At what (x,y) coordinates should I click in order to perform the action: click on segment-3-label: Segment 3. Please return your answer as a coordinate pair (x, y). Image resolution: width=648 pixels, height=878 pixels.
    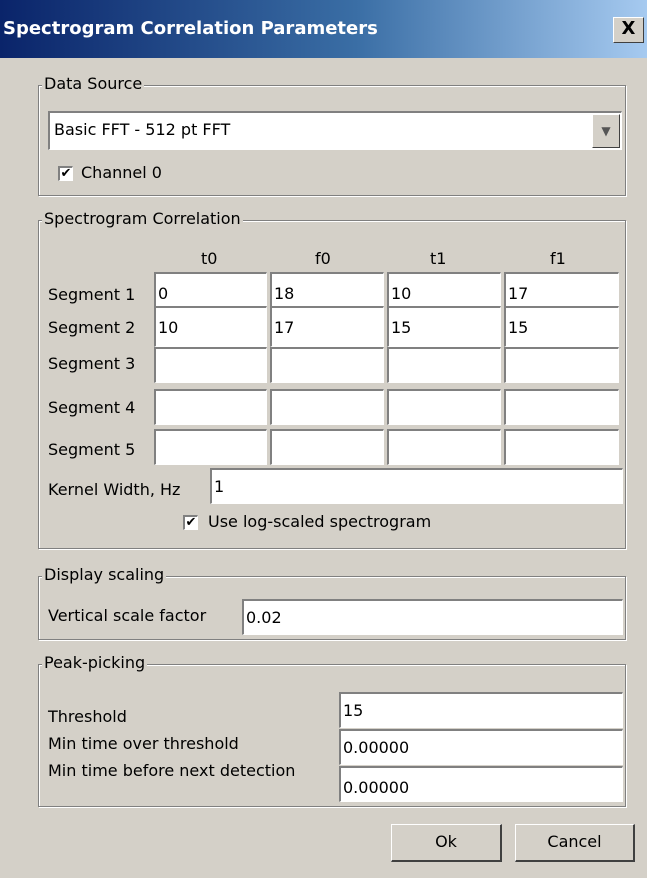
    Looking at the image, I should click on (92, 363).